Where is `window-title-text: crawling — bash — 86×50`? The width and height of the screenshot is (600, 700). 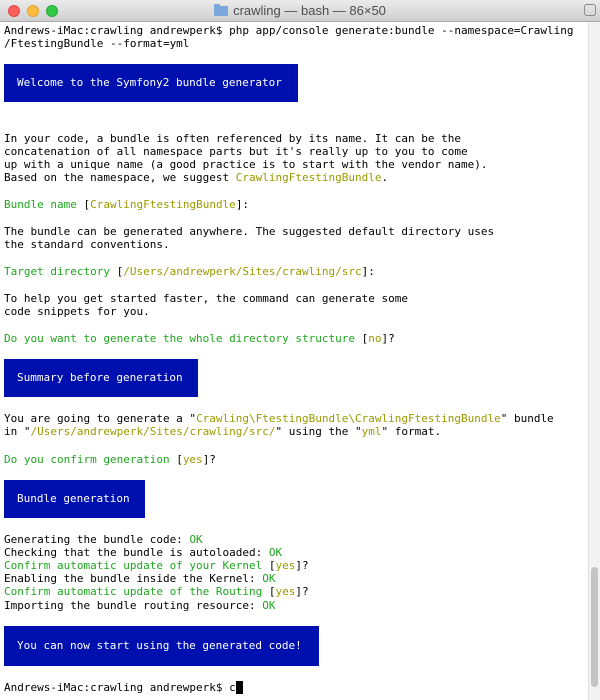 window-title-text: crawling — bash — 86×50 is located at coordinates (309, 10).